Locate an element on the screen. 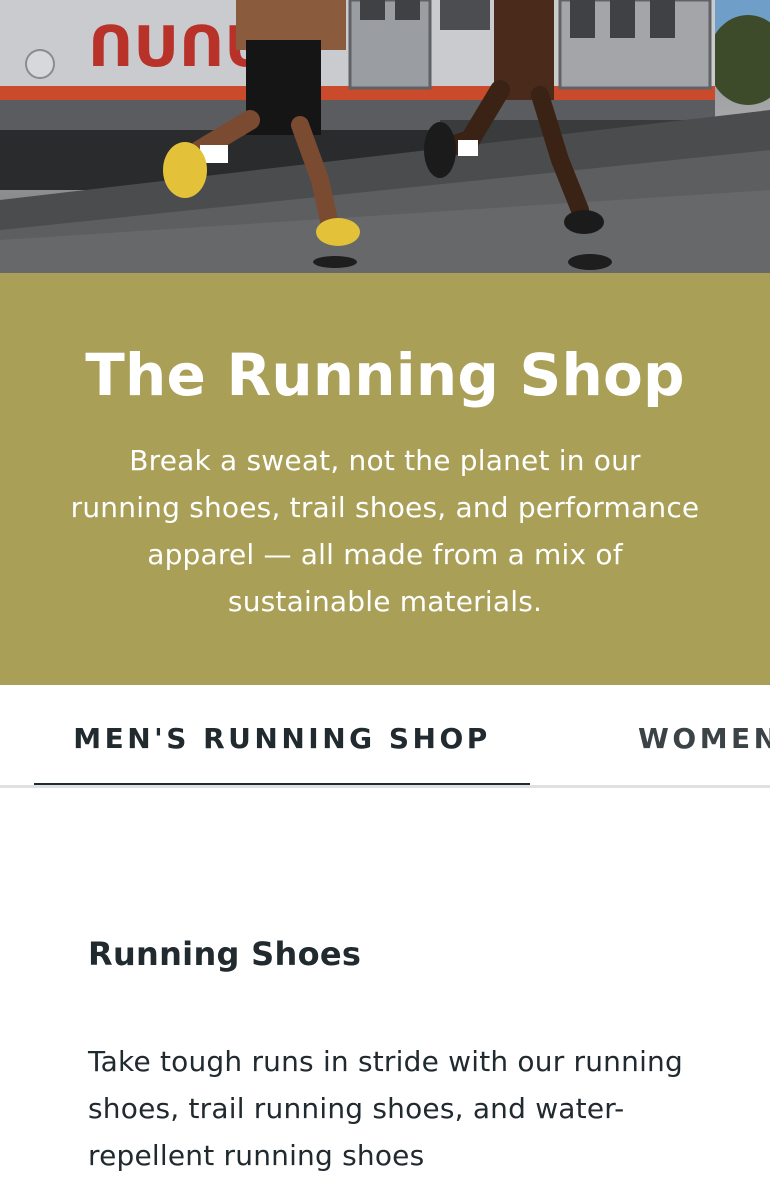 This screenshot has width=770, height=1179. tab-womens-running-shop: WOMEN'S RUNNING SHOP is located at coordinates (704, 736).